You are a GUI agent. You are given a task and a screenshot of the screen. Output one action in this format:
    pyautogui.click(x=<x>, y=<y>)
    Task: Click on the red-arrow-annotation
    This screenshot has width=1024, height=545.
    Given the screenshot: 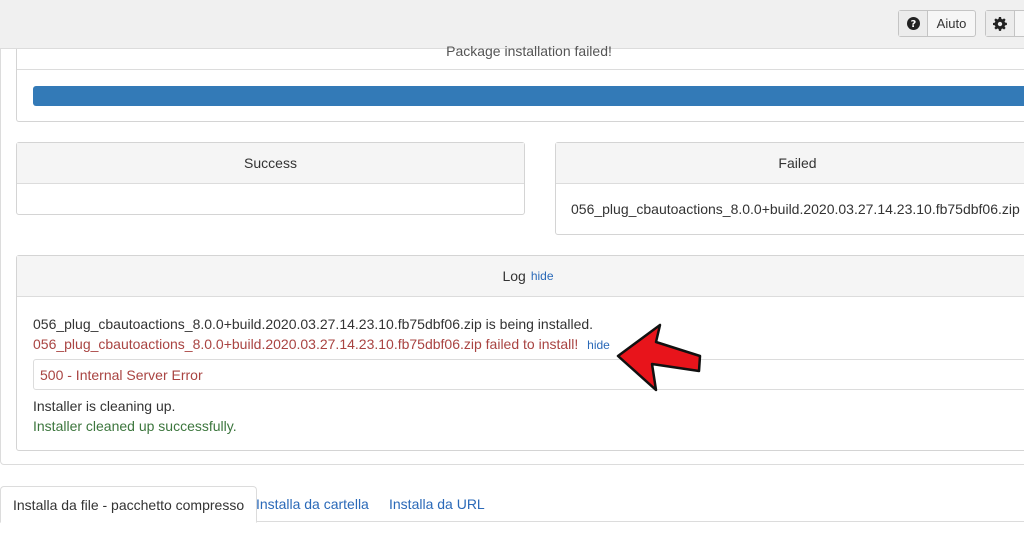 What is the action you would take?
    pyautogui.click(x=659, y=357)
    